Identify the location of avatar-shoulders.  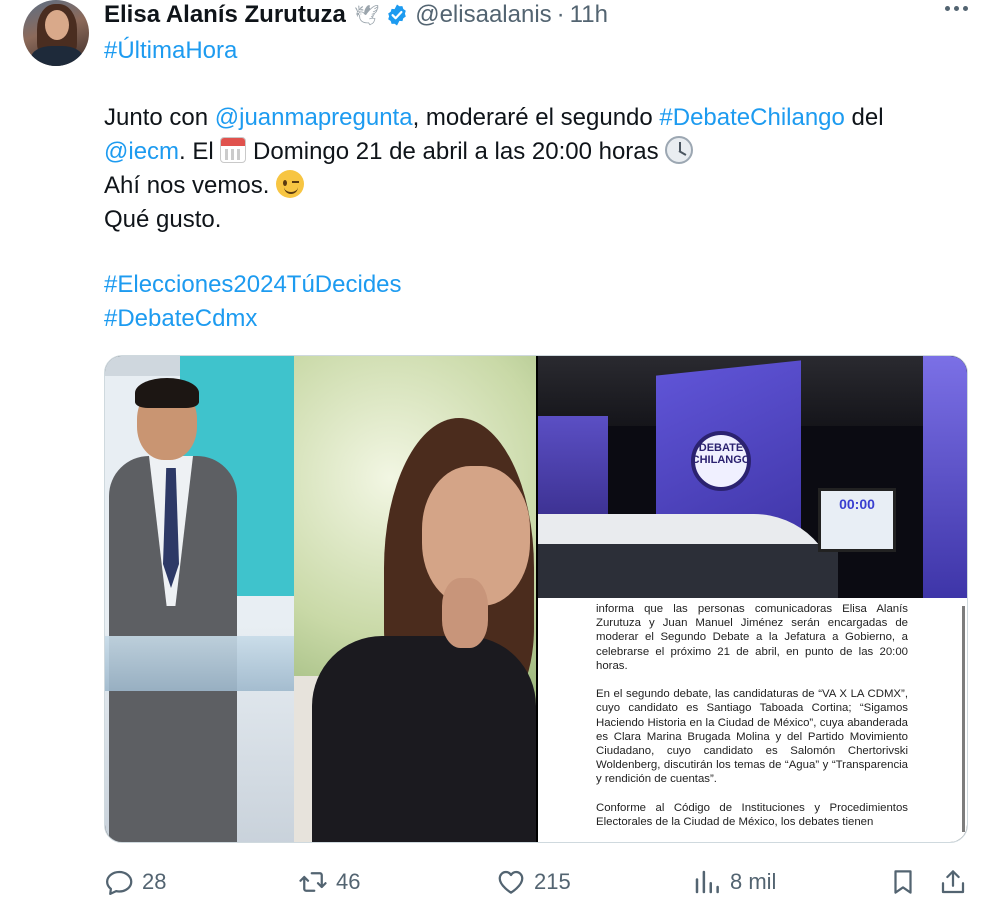
(57, 56).